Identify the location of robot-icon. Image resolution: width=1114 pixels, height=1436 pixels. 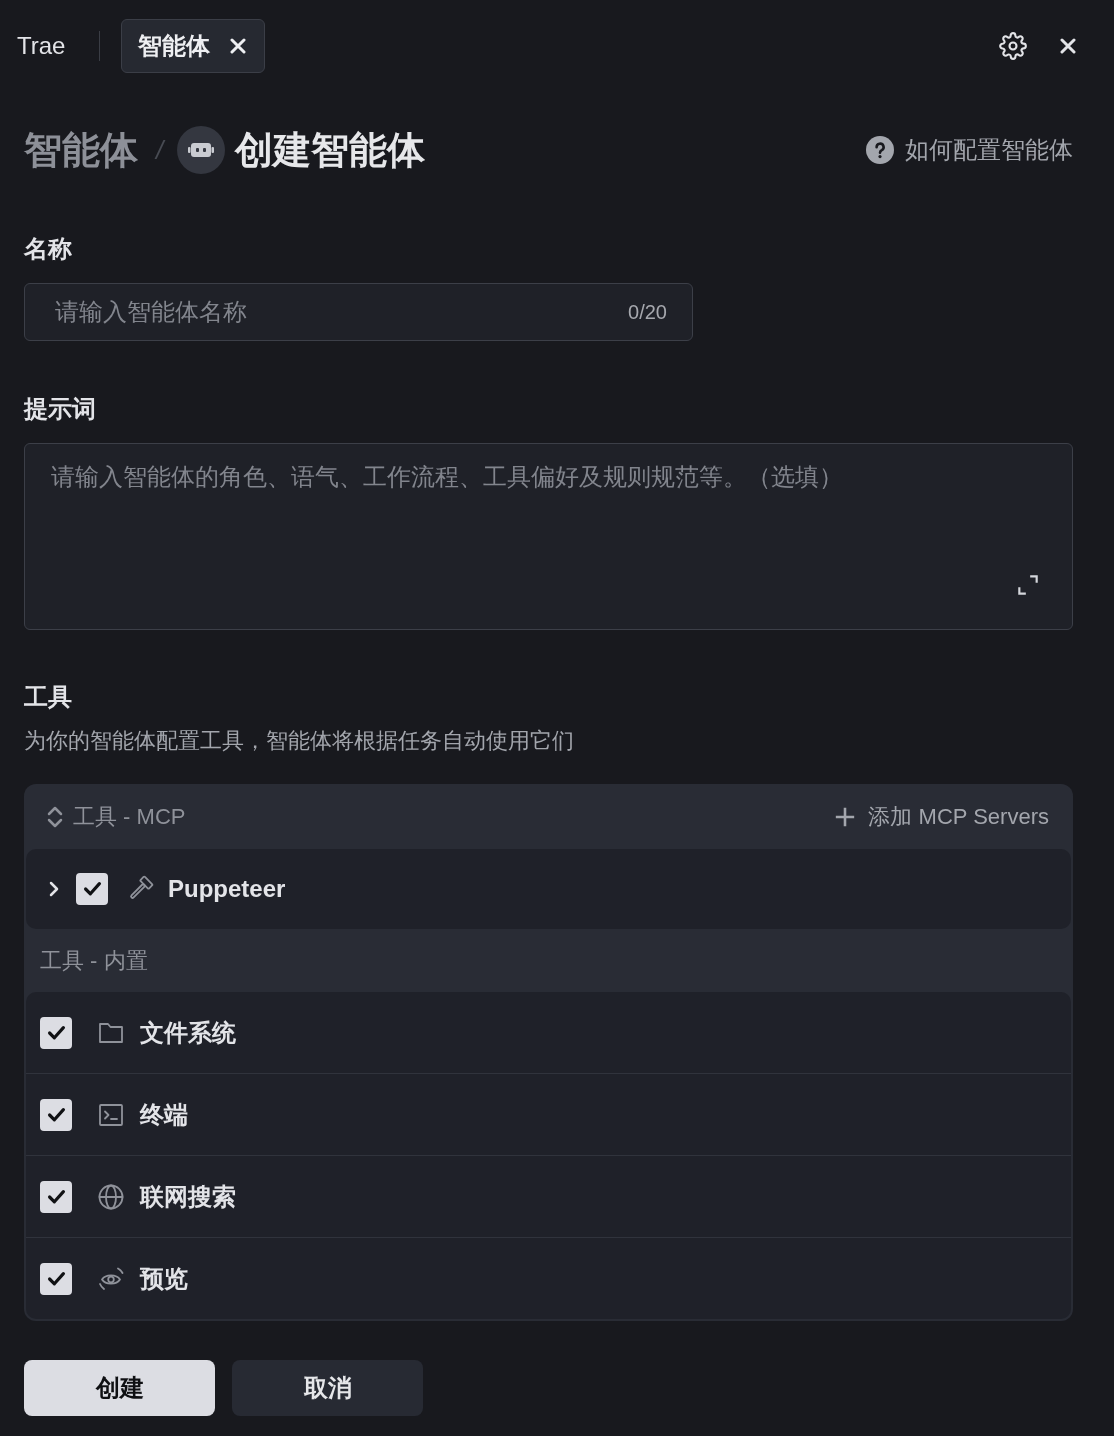
(201, 150).